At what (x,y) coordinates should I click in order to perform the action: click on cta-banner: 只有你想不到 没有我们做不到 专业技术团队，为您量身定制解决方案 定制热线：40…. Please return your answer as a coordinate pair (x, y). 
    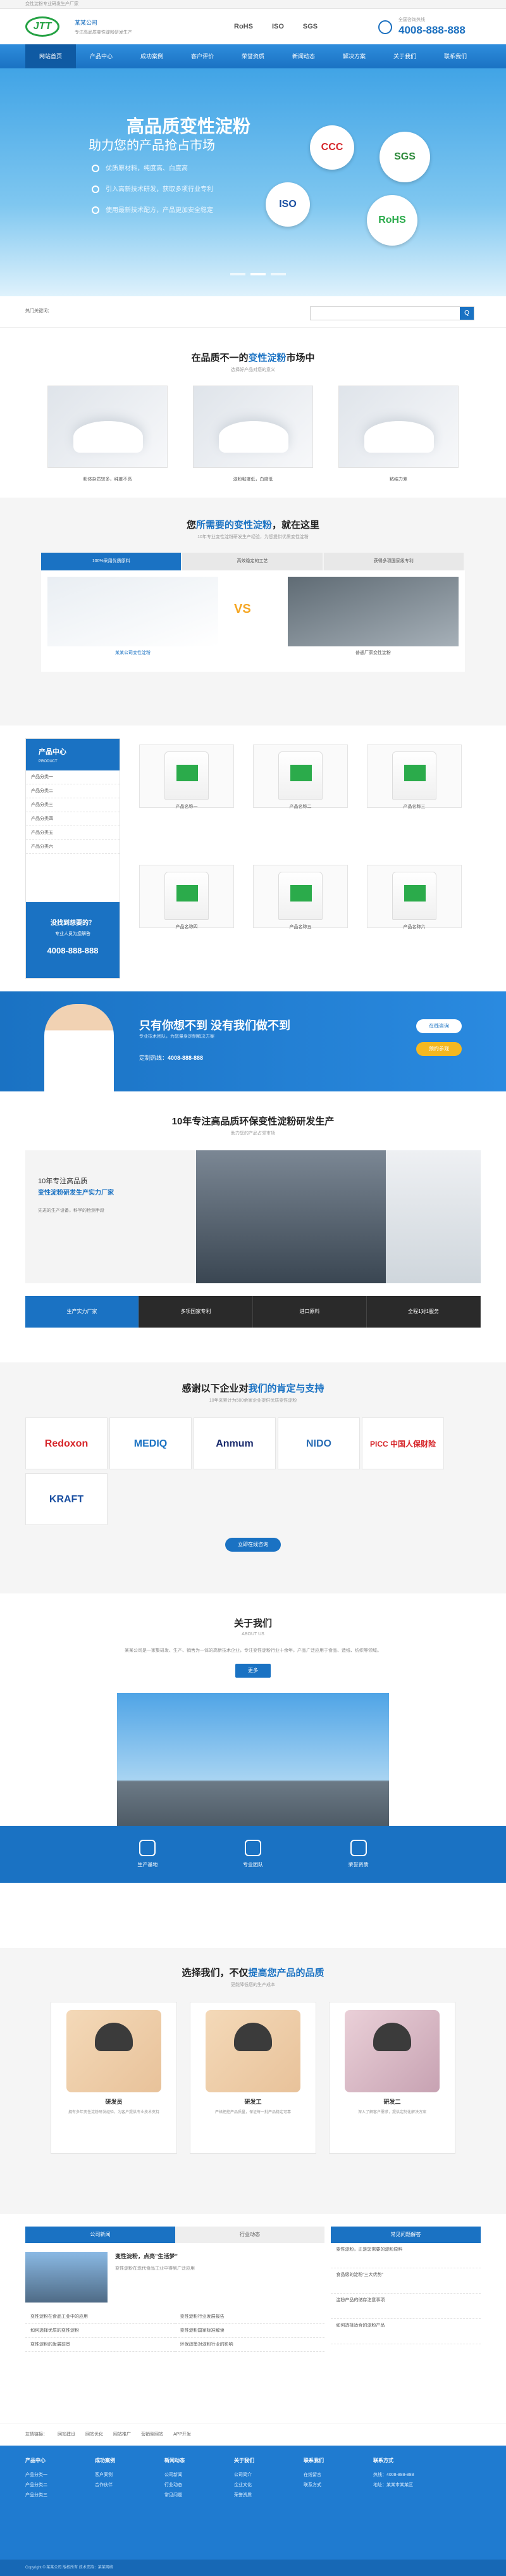
    Looking at the image, I should click on (253, 1041).